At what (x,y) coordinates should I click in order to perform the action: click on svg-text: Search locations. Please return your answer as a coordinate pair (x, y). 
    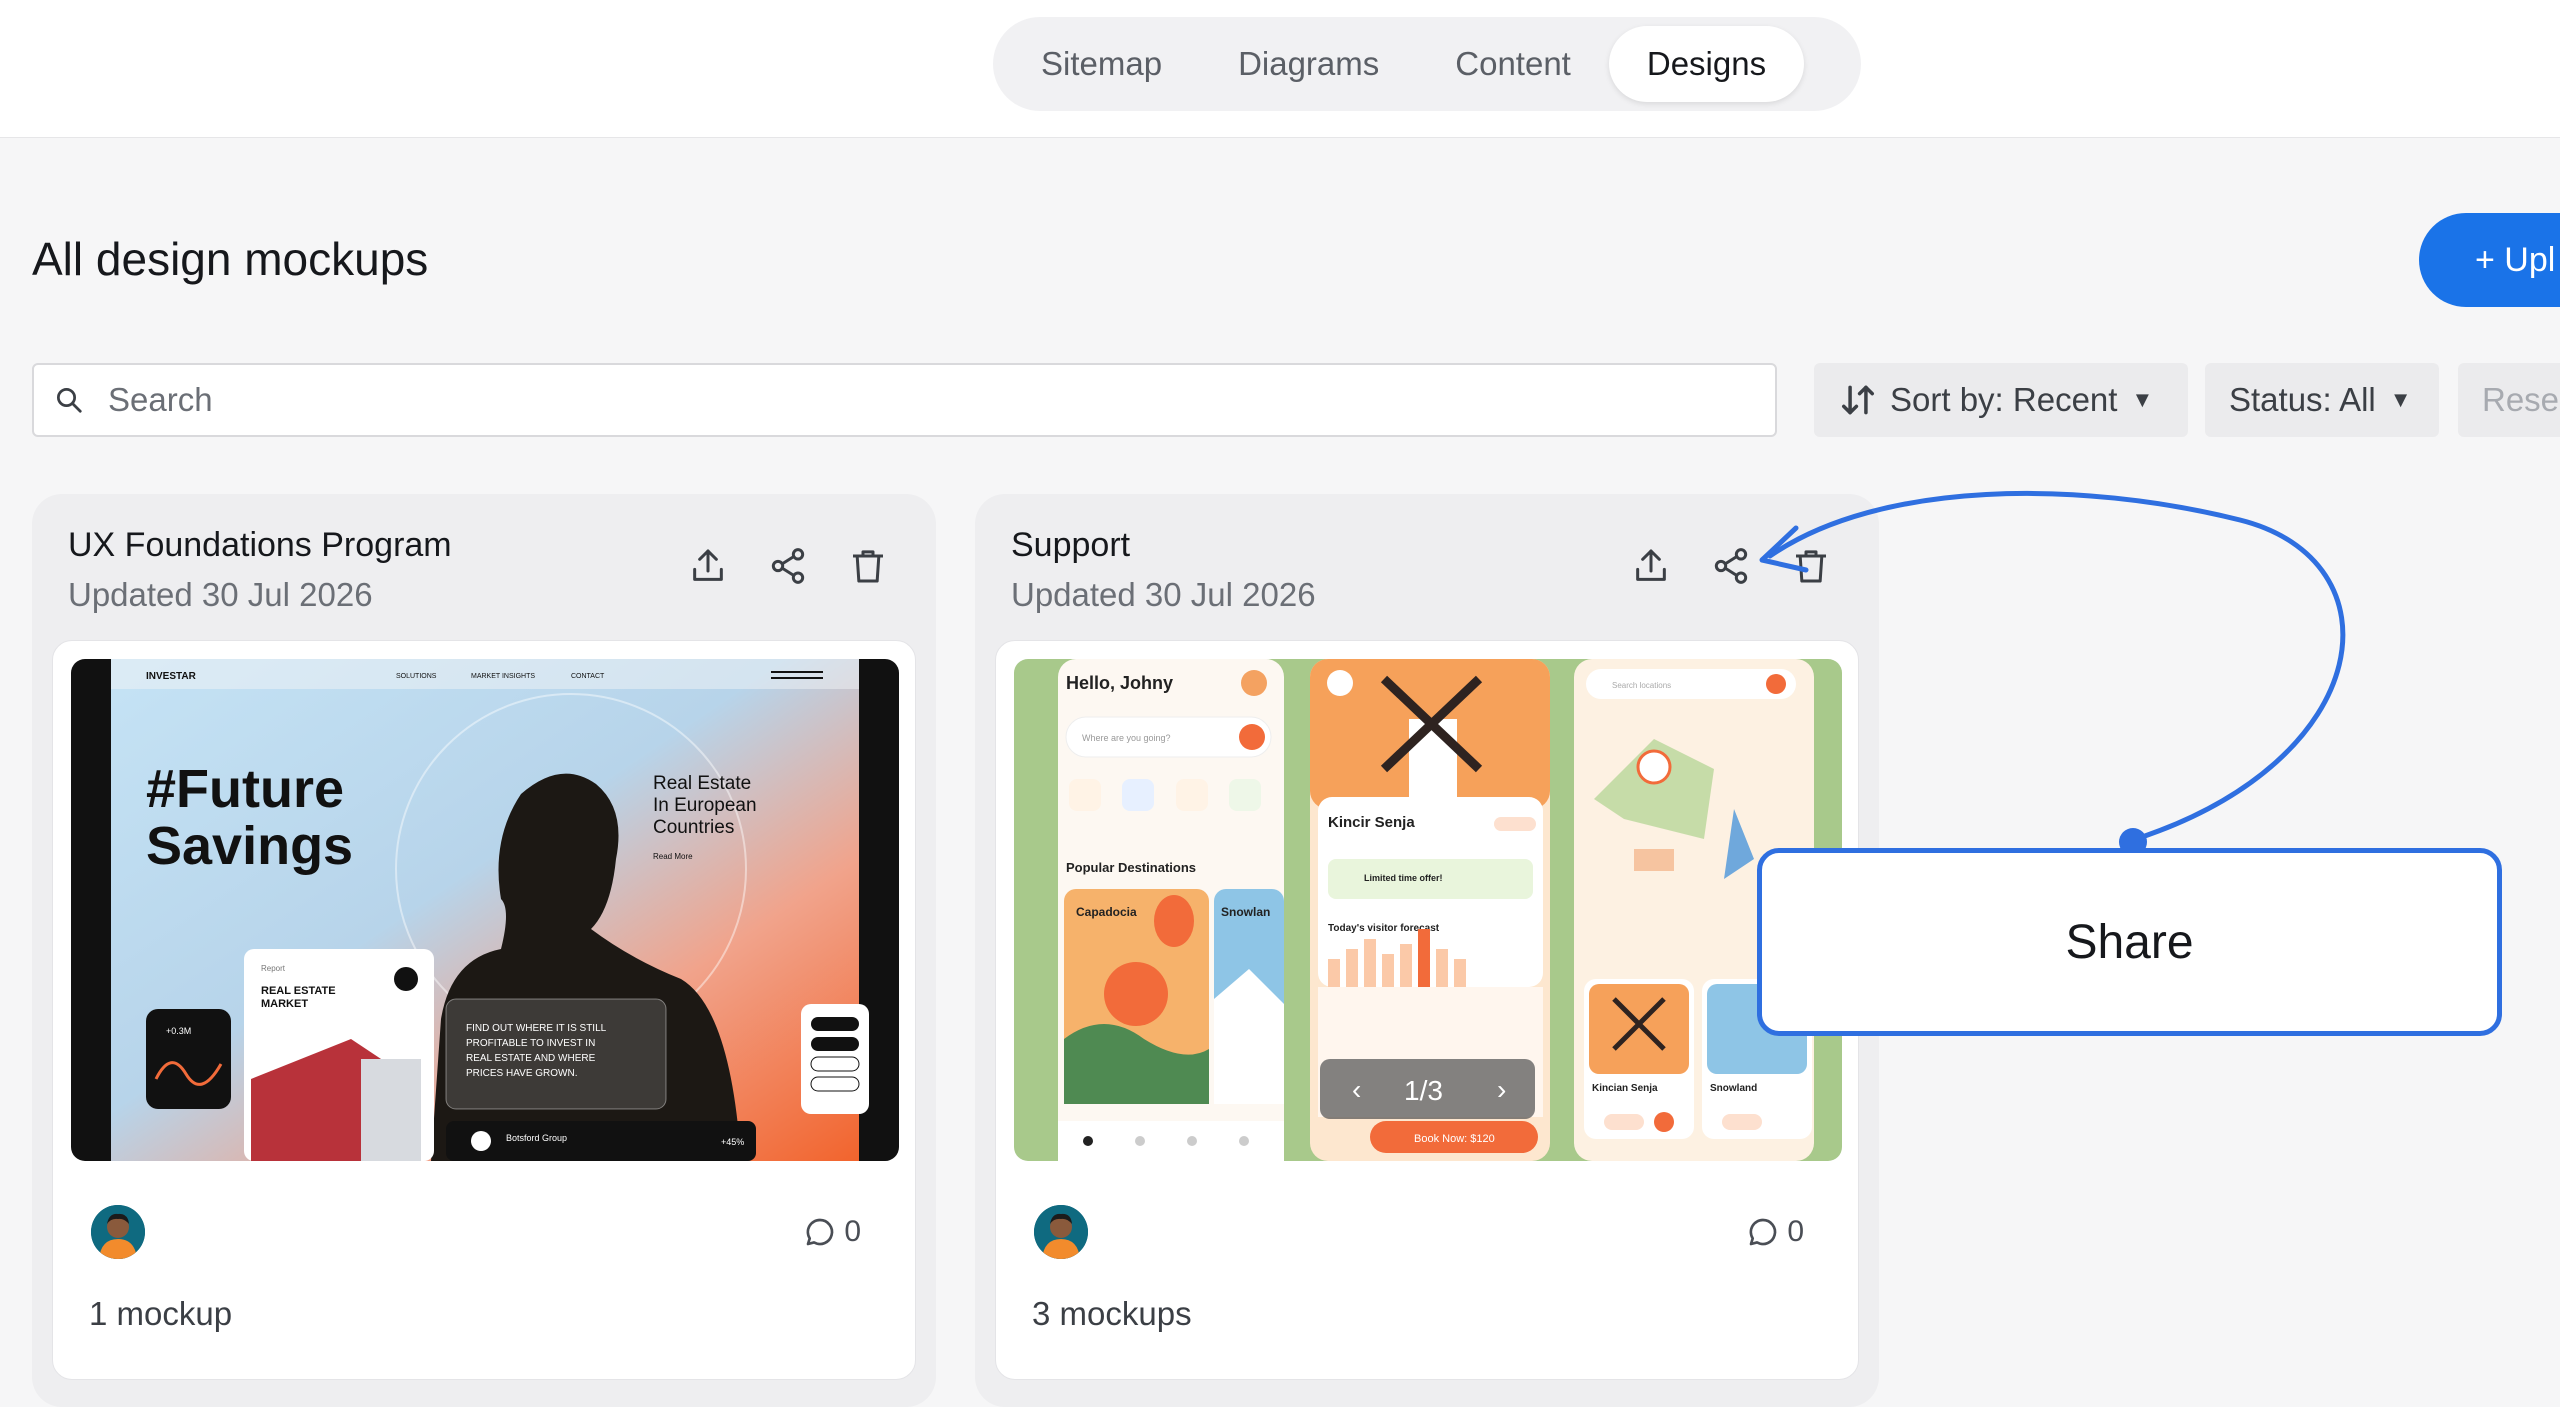
    Looking at the image, I should click on (1641, 685).